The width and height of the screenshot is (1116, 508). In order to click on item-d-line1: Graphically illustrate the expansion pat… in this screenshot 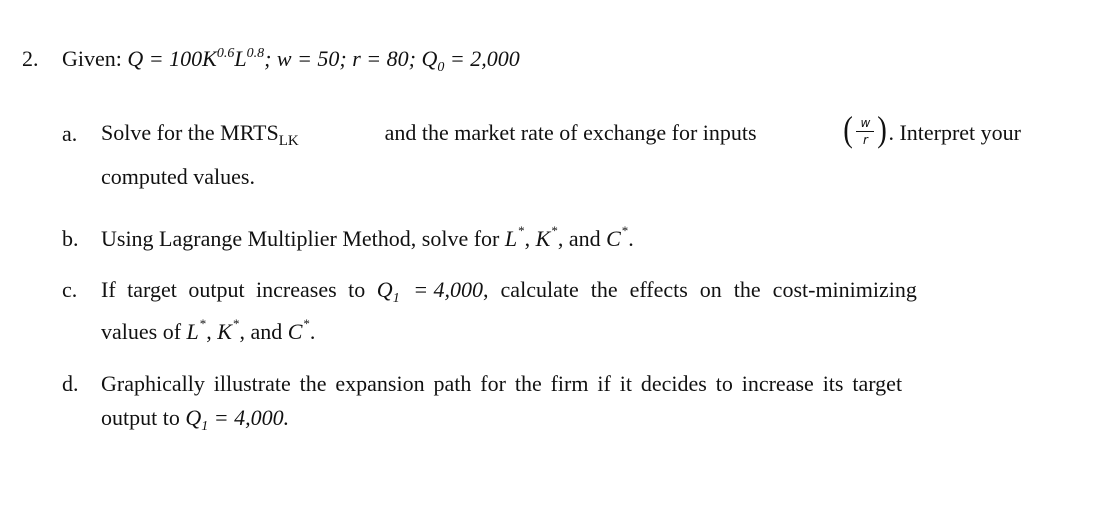, I will do `click(502, 383)`.